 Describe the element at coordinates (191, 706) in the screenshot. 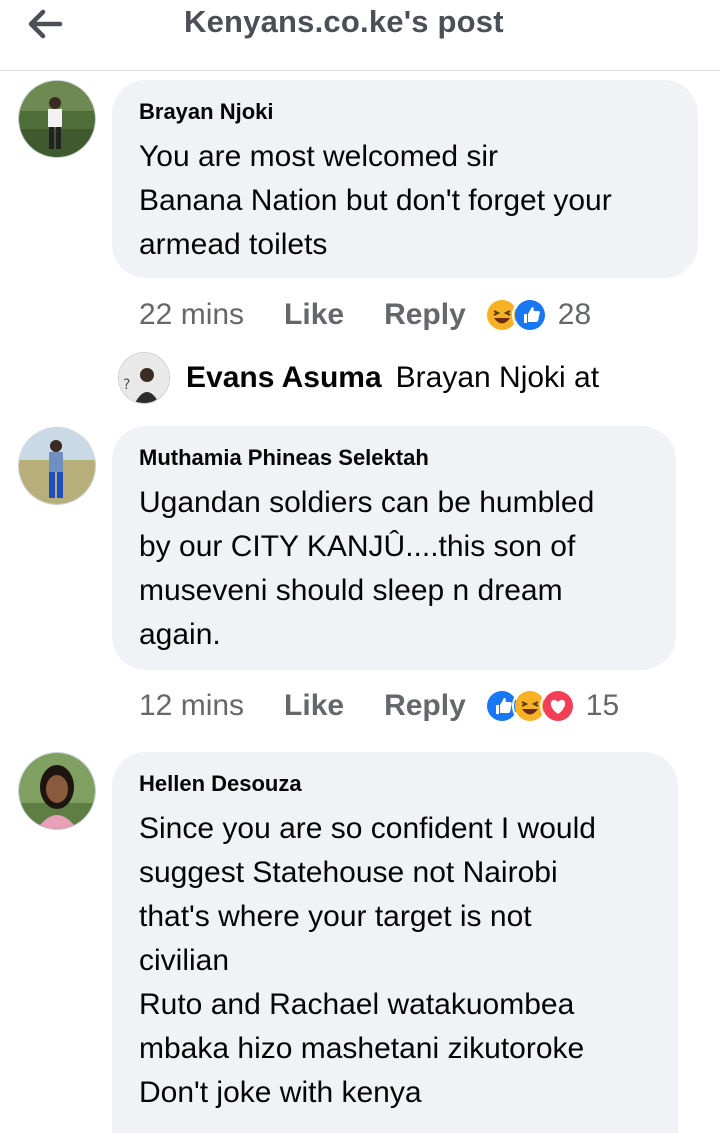

I see `timestamp: 12 mins` at that location.